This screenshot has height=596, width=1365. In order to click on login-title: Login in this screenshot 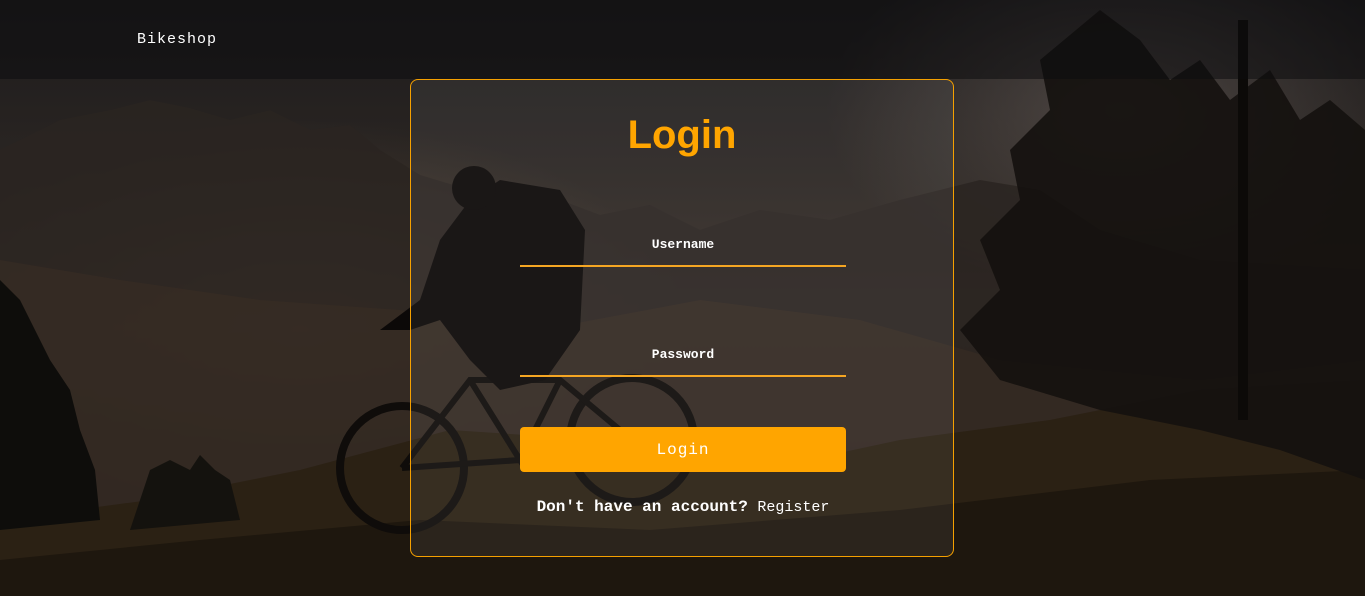, I will do `click(682, 135)`.